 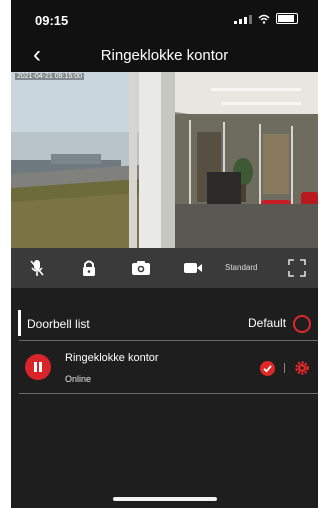 I want to click on wifi-icon, so click(x=264, y=19).